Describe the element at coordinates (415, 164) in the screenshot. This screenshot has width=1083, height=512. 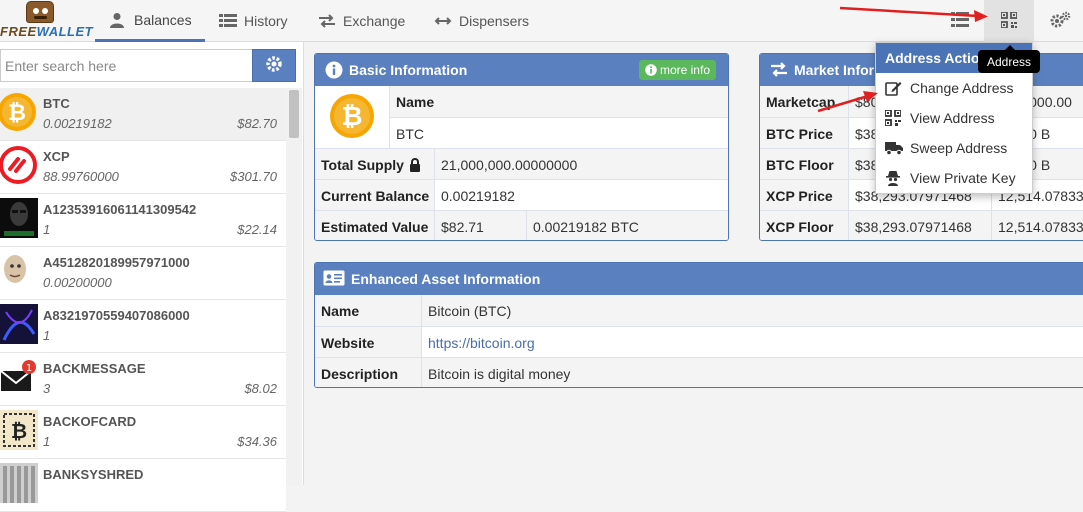
I see `lock-icon` at that location.